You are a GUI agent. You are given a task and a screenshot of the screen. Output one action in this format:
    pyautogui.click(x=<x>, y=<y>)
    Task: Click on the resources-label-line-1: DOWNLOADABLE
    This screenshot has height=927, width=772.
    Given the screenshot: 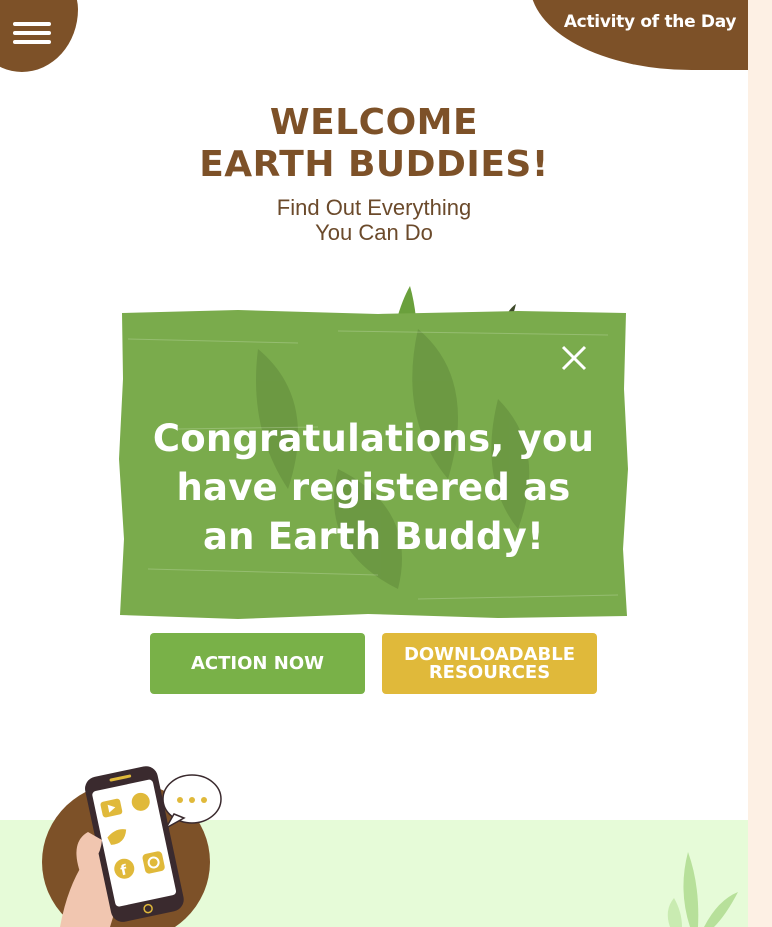 What is the action you would take?
    pyautogui.click(x=489, y=654)
    